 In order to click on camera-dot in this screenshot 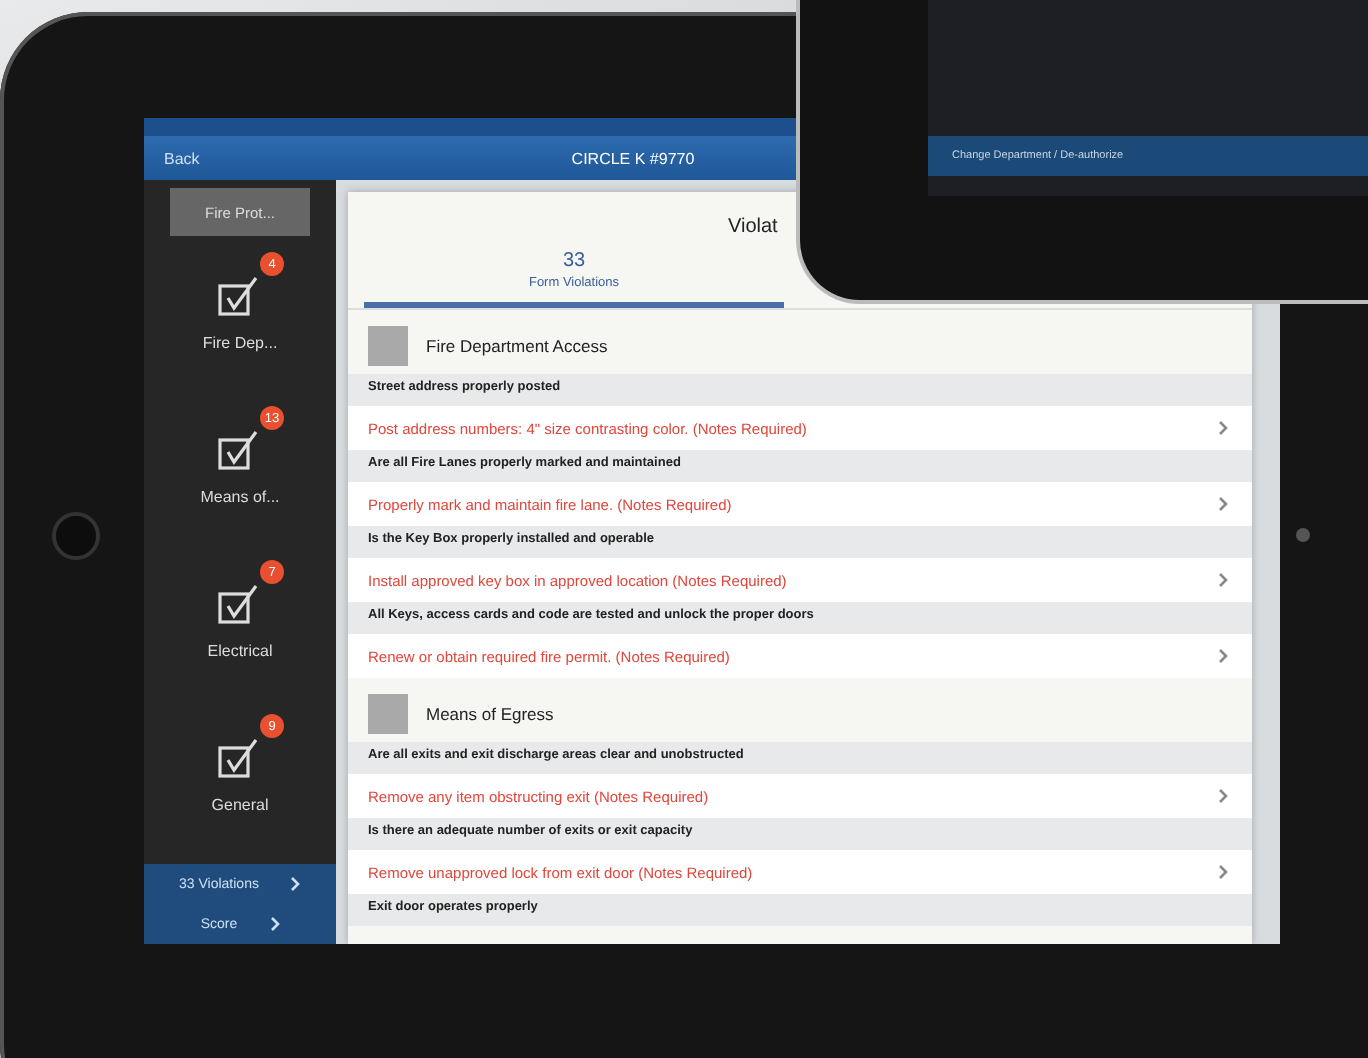, I will do `click(1303, 535)`.